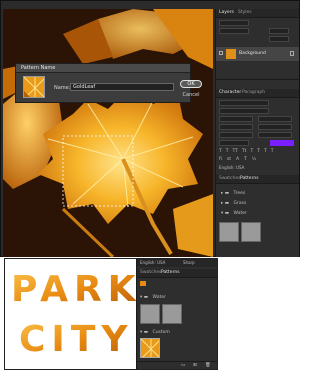  Describe the element at coordinates (220, 160) in the screenshot. I see `ligature-button: fi` at that location.